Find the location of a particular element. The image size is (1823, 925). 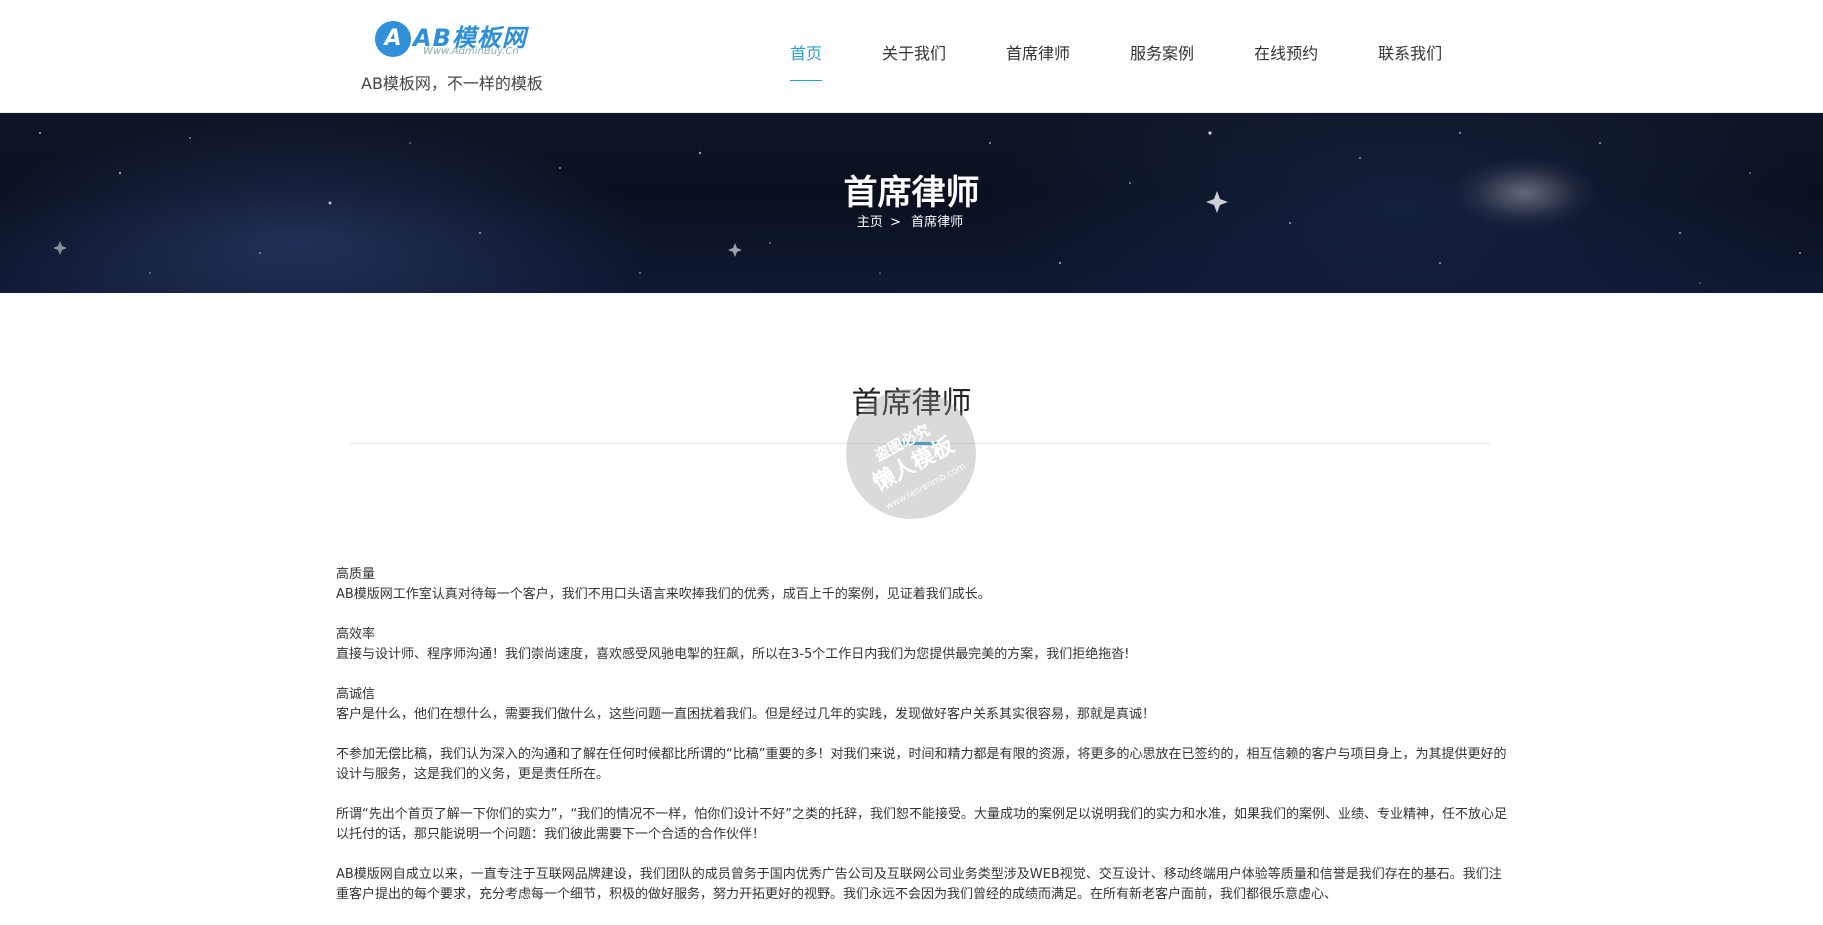

watermark-stamp: 盗图必究 懒人模板 www.lanrenmb.com is located at coordinates (911, 454).